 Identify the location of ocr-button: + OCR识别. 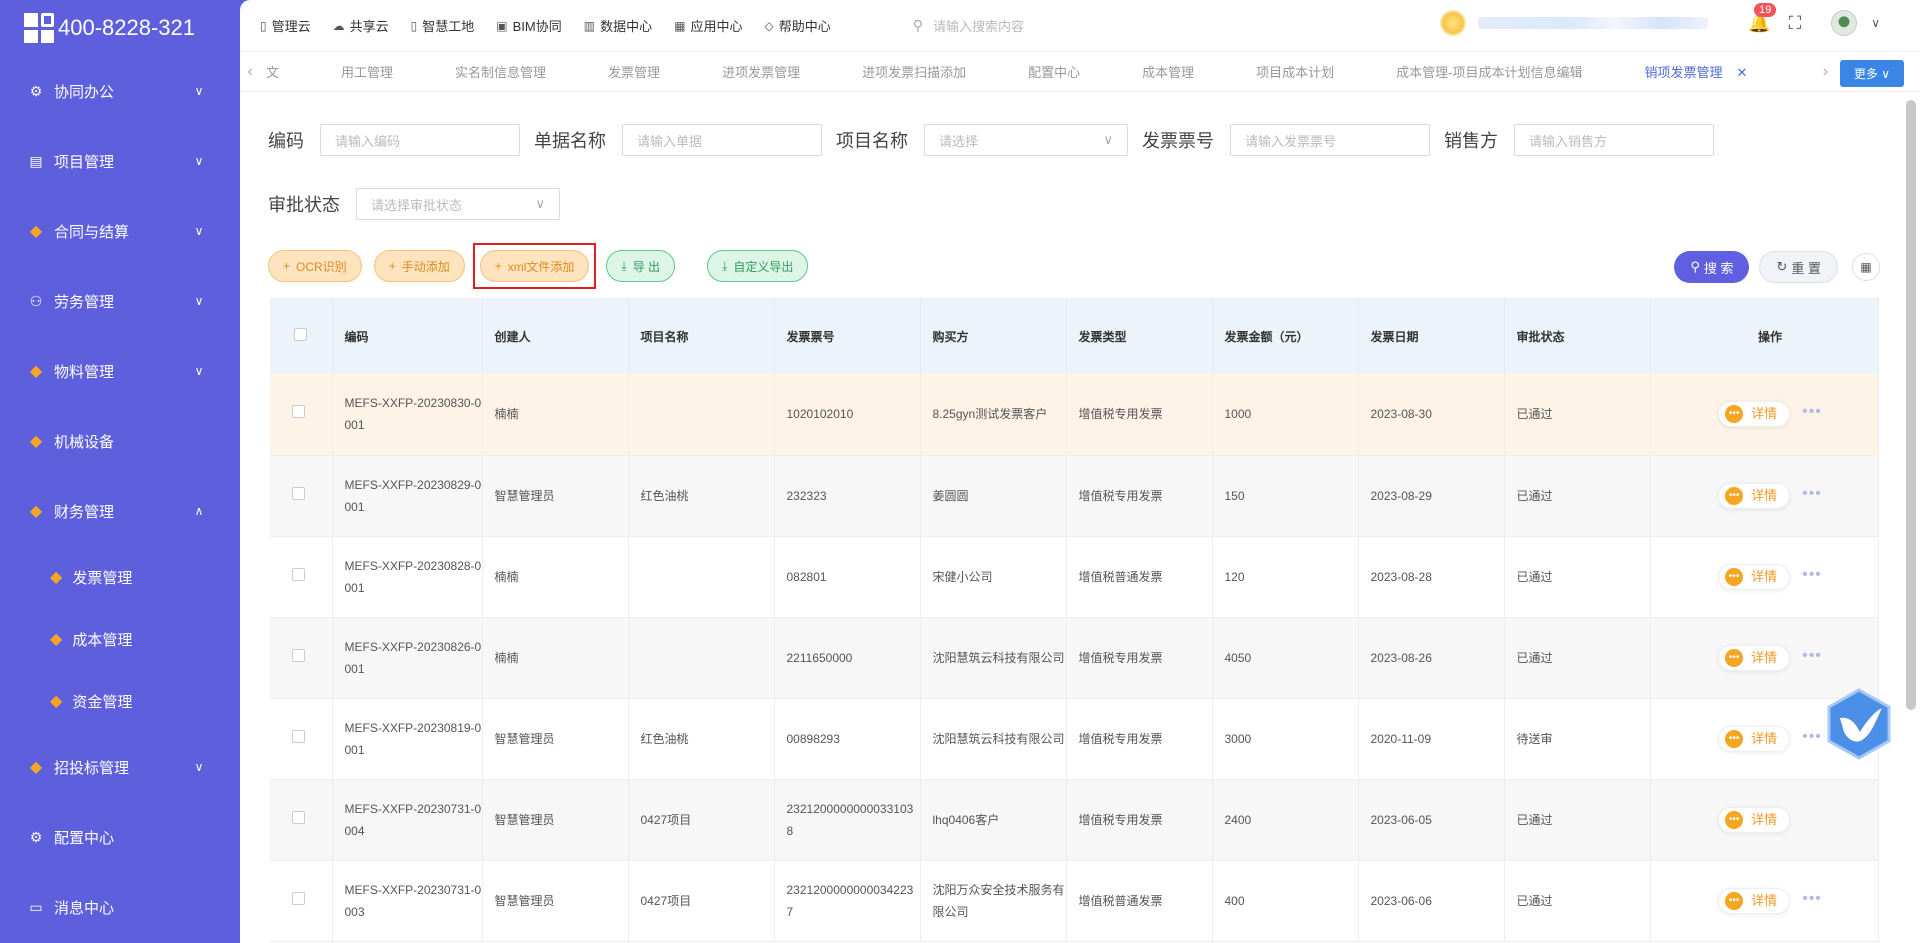
(315, 266).